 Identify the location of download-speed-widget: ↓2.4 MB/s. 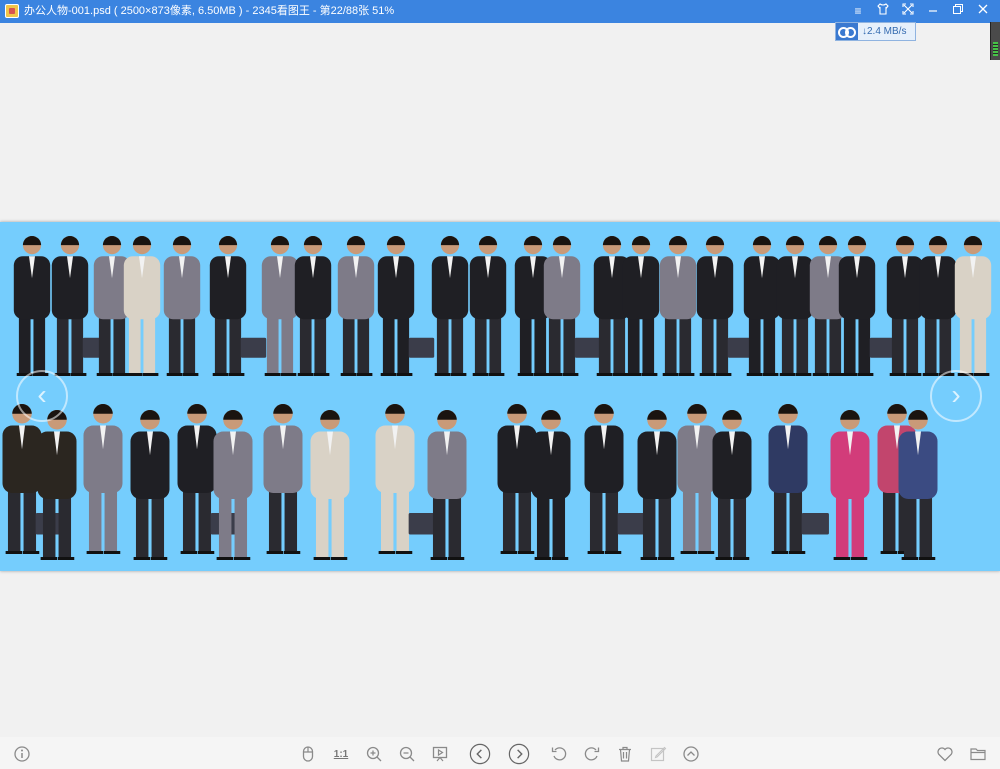
(875, 31).